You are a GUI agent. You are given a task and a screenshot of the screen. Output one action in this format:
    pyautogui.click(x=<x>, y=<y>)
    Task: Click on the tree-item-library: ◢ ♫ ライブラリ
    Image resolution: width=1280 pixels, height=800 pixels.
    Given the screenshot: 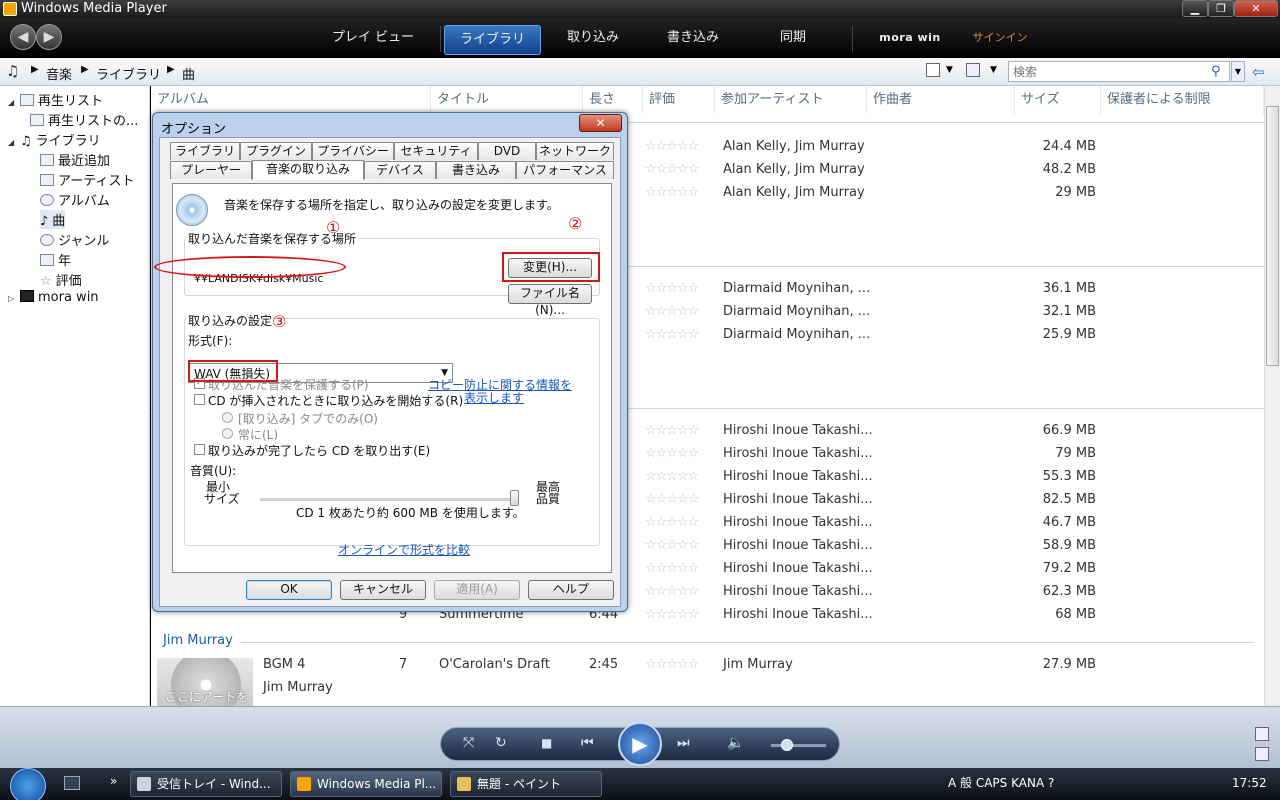 What is the action you would take?
    pyautogui.click(x=54, y=139)
    